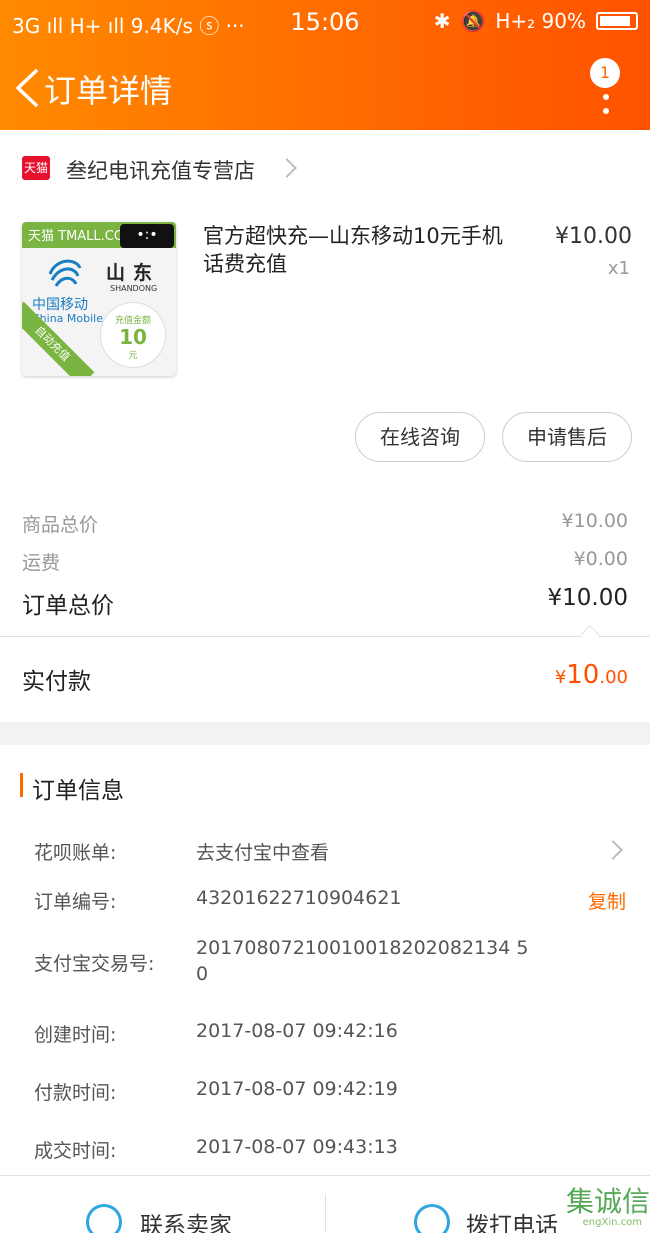  What do you see at coordinates (68, 606) in the screenshot?
I see `order-total-label: 订单总价` at bounding box center [68, 606].